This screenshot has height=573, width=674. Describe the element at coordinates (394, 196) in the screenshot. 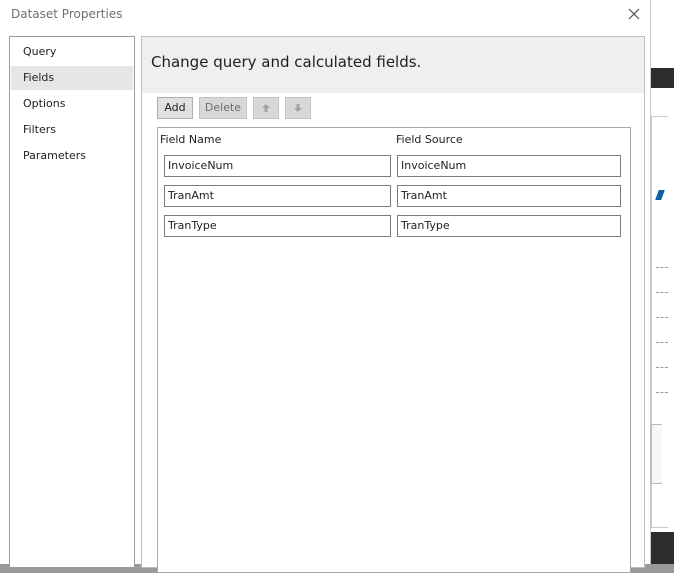

I see `table-row: TranAmt TranAmt` at that location.